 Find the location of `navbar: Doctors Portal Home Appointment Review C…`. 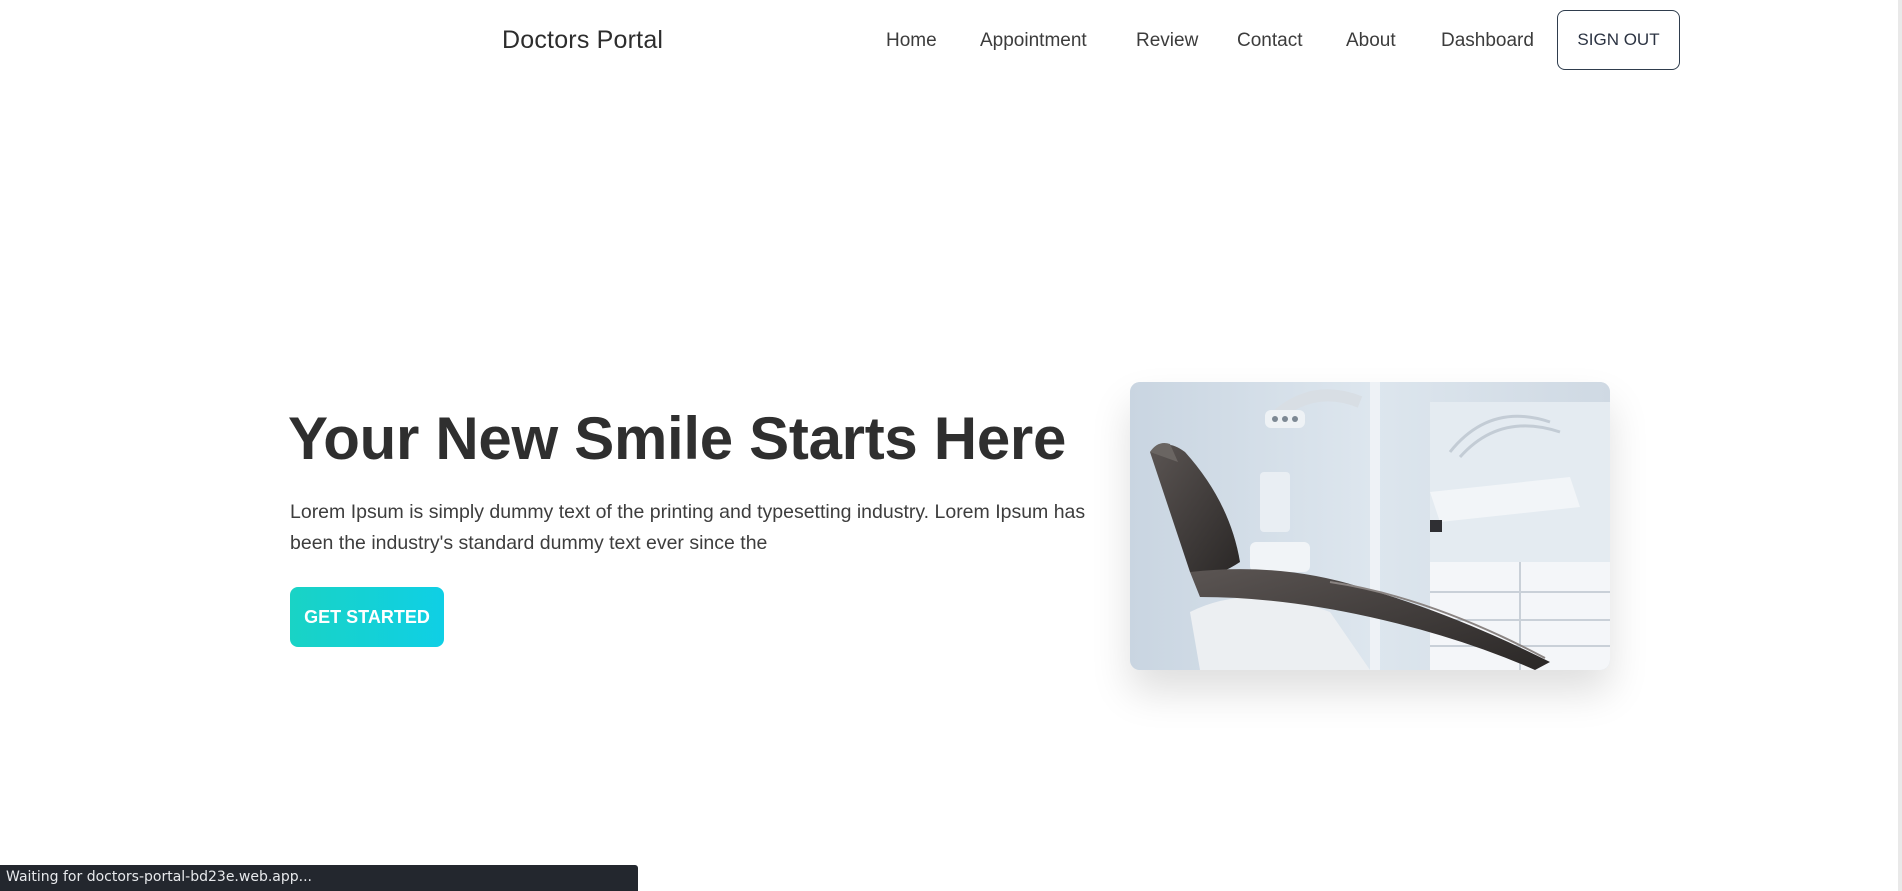

navbar: Doctors Portal Home Appointment Review C… is located at coordinates (951, 41).